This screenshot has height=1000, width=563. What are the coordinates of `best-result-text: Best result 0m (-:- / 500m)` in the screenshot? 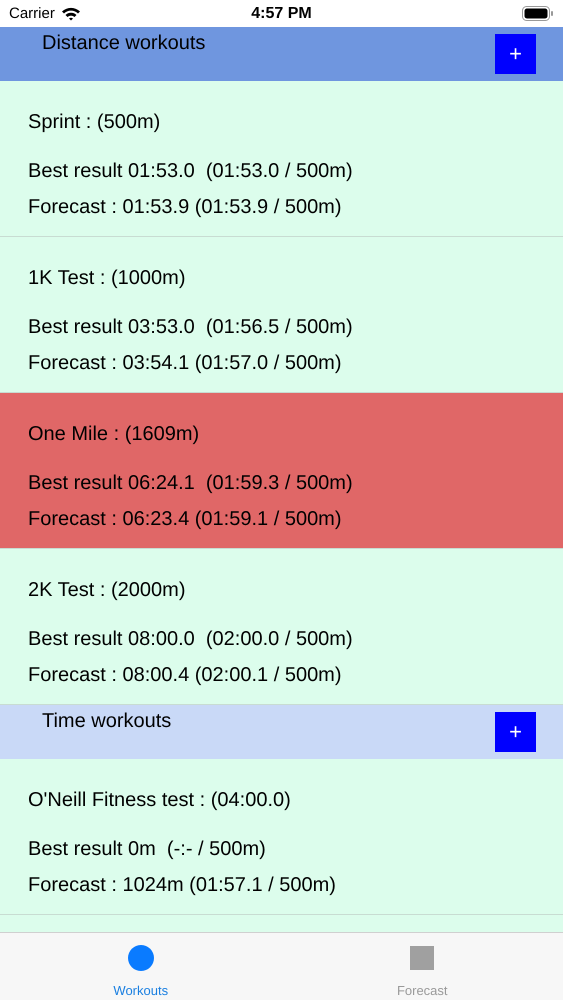 It's located at (147, 849).